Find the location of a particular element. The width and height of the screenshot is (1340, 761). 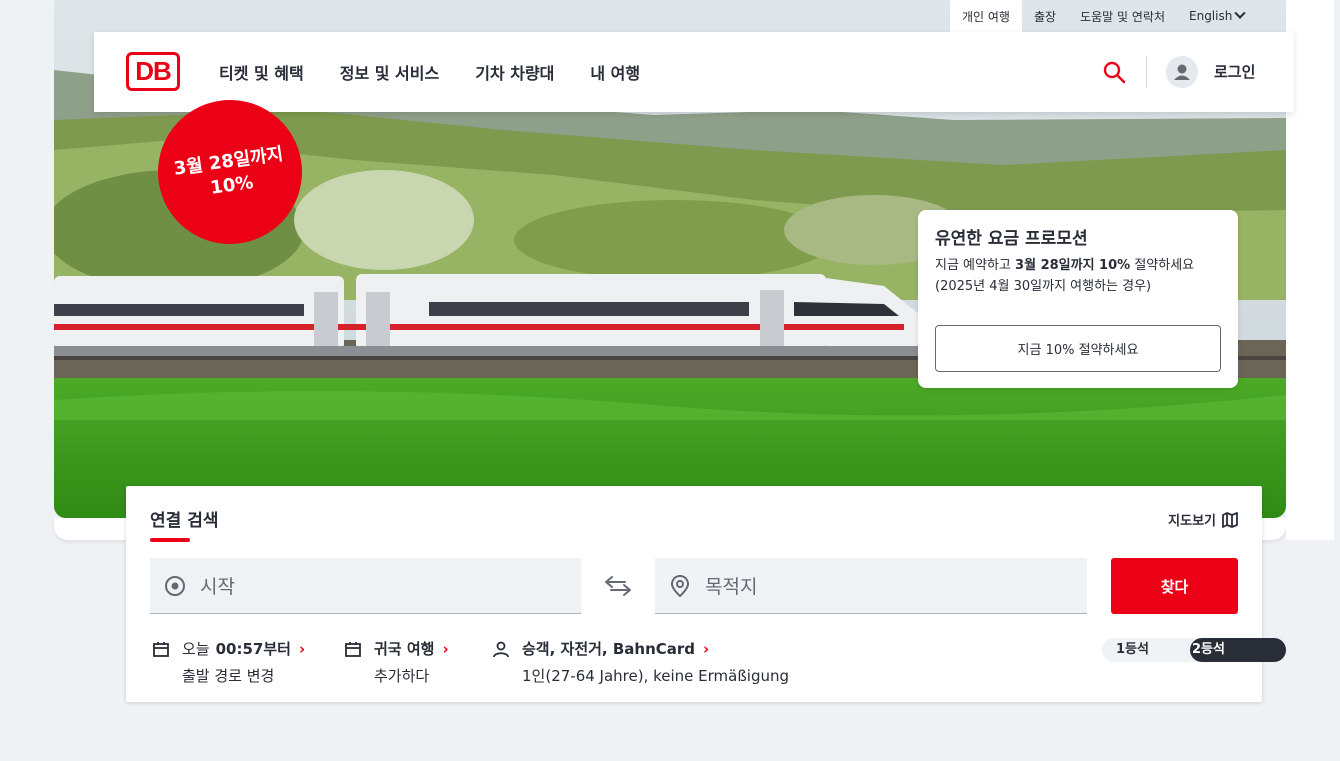

map-view-link: 지도보기 is located at coordinates (1203, 519).